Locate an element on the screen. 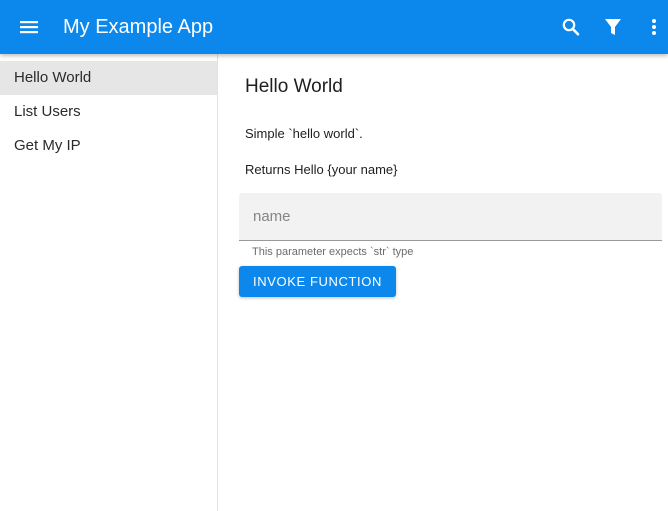  search-button is located at coordinates (571, 27).